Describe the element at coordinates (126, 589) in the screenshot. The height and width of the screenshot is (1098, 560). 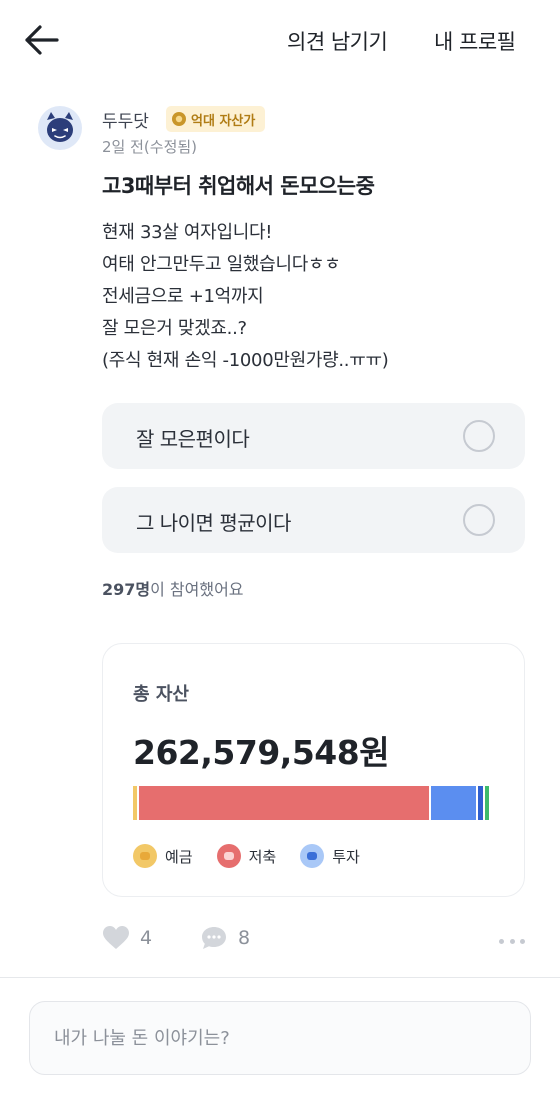
I see `participants-count: 297명` at that location.